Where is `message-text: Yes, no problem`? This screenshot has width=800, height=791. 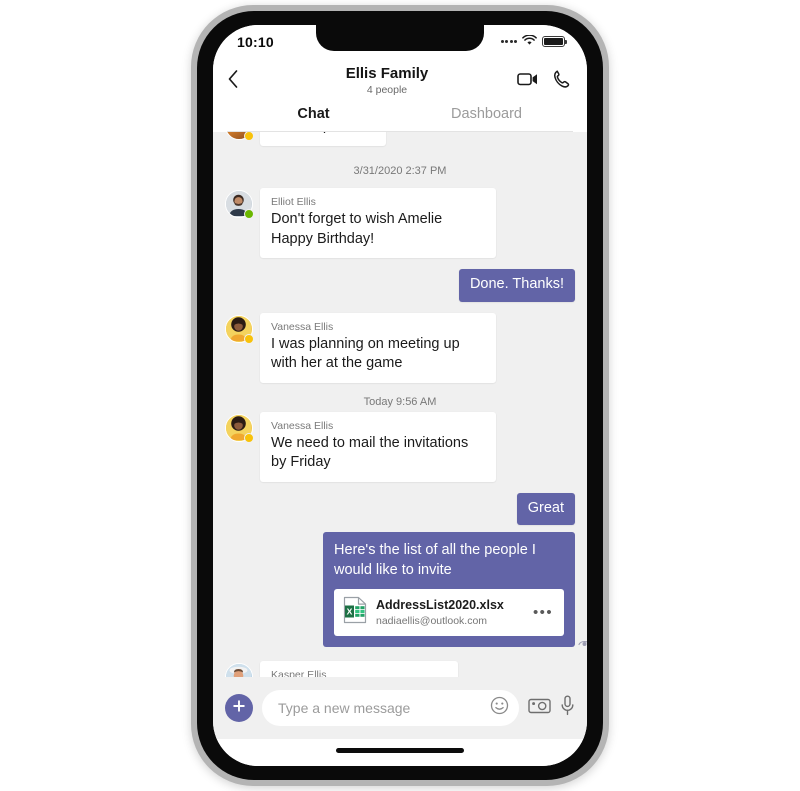 message-text: Yes, no problem is located at coordinates (323, 134).